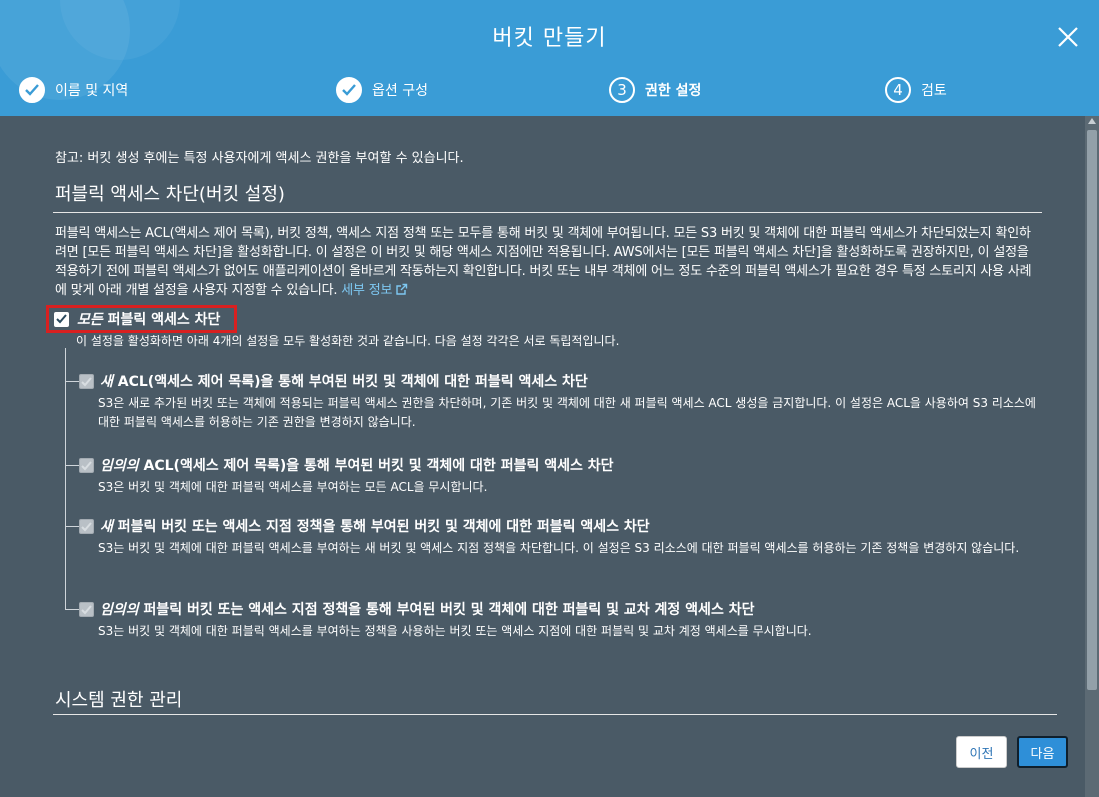 The image size is (1099, 797). Describe the element at coordinates (549, 58) in the screenshot. I see `modal-header: 버킷 만들기 이름 및 지역 옵션 구성 3 권한 설정 4 검토` at that location.